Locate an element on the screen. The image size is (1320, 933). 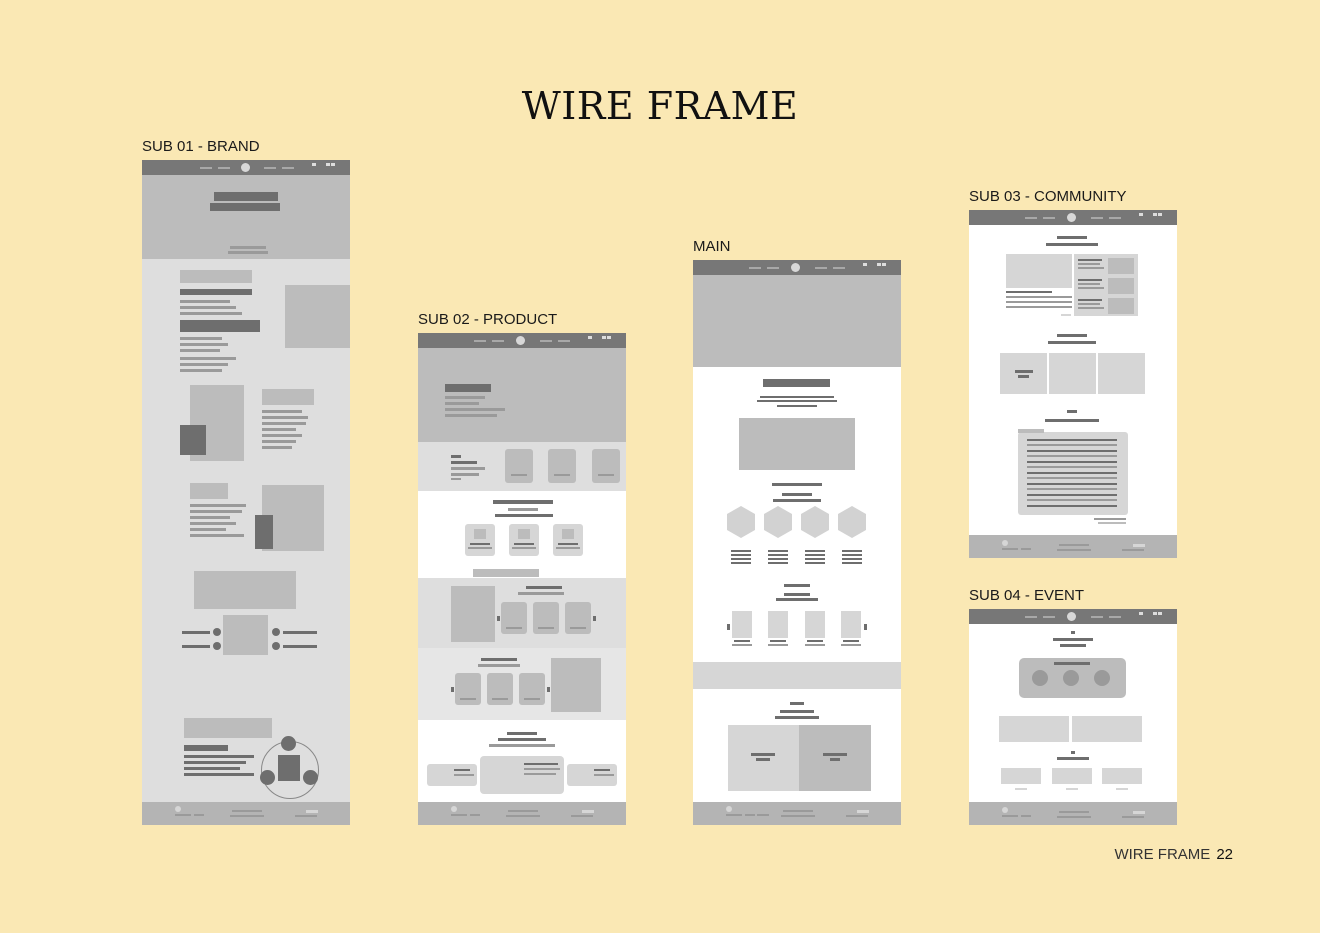
frame-label-main: MAIN is located at coordinates (712, 246).